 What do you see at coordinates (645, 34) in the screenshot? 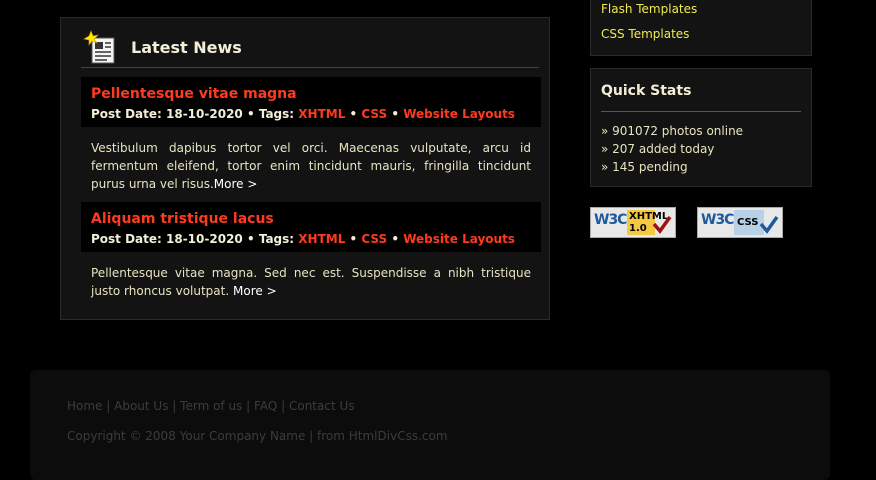
I see `sidebar-link-css-templates: CSS Templates` at bounding box center [645, 34].